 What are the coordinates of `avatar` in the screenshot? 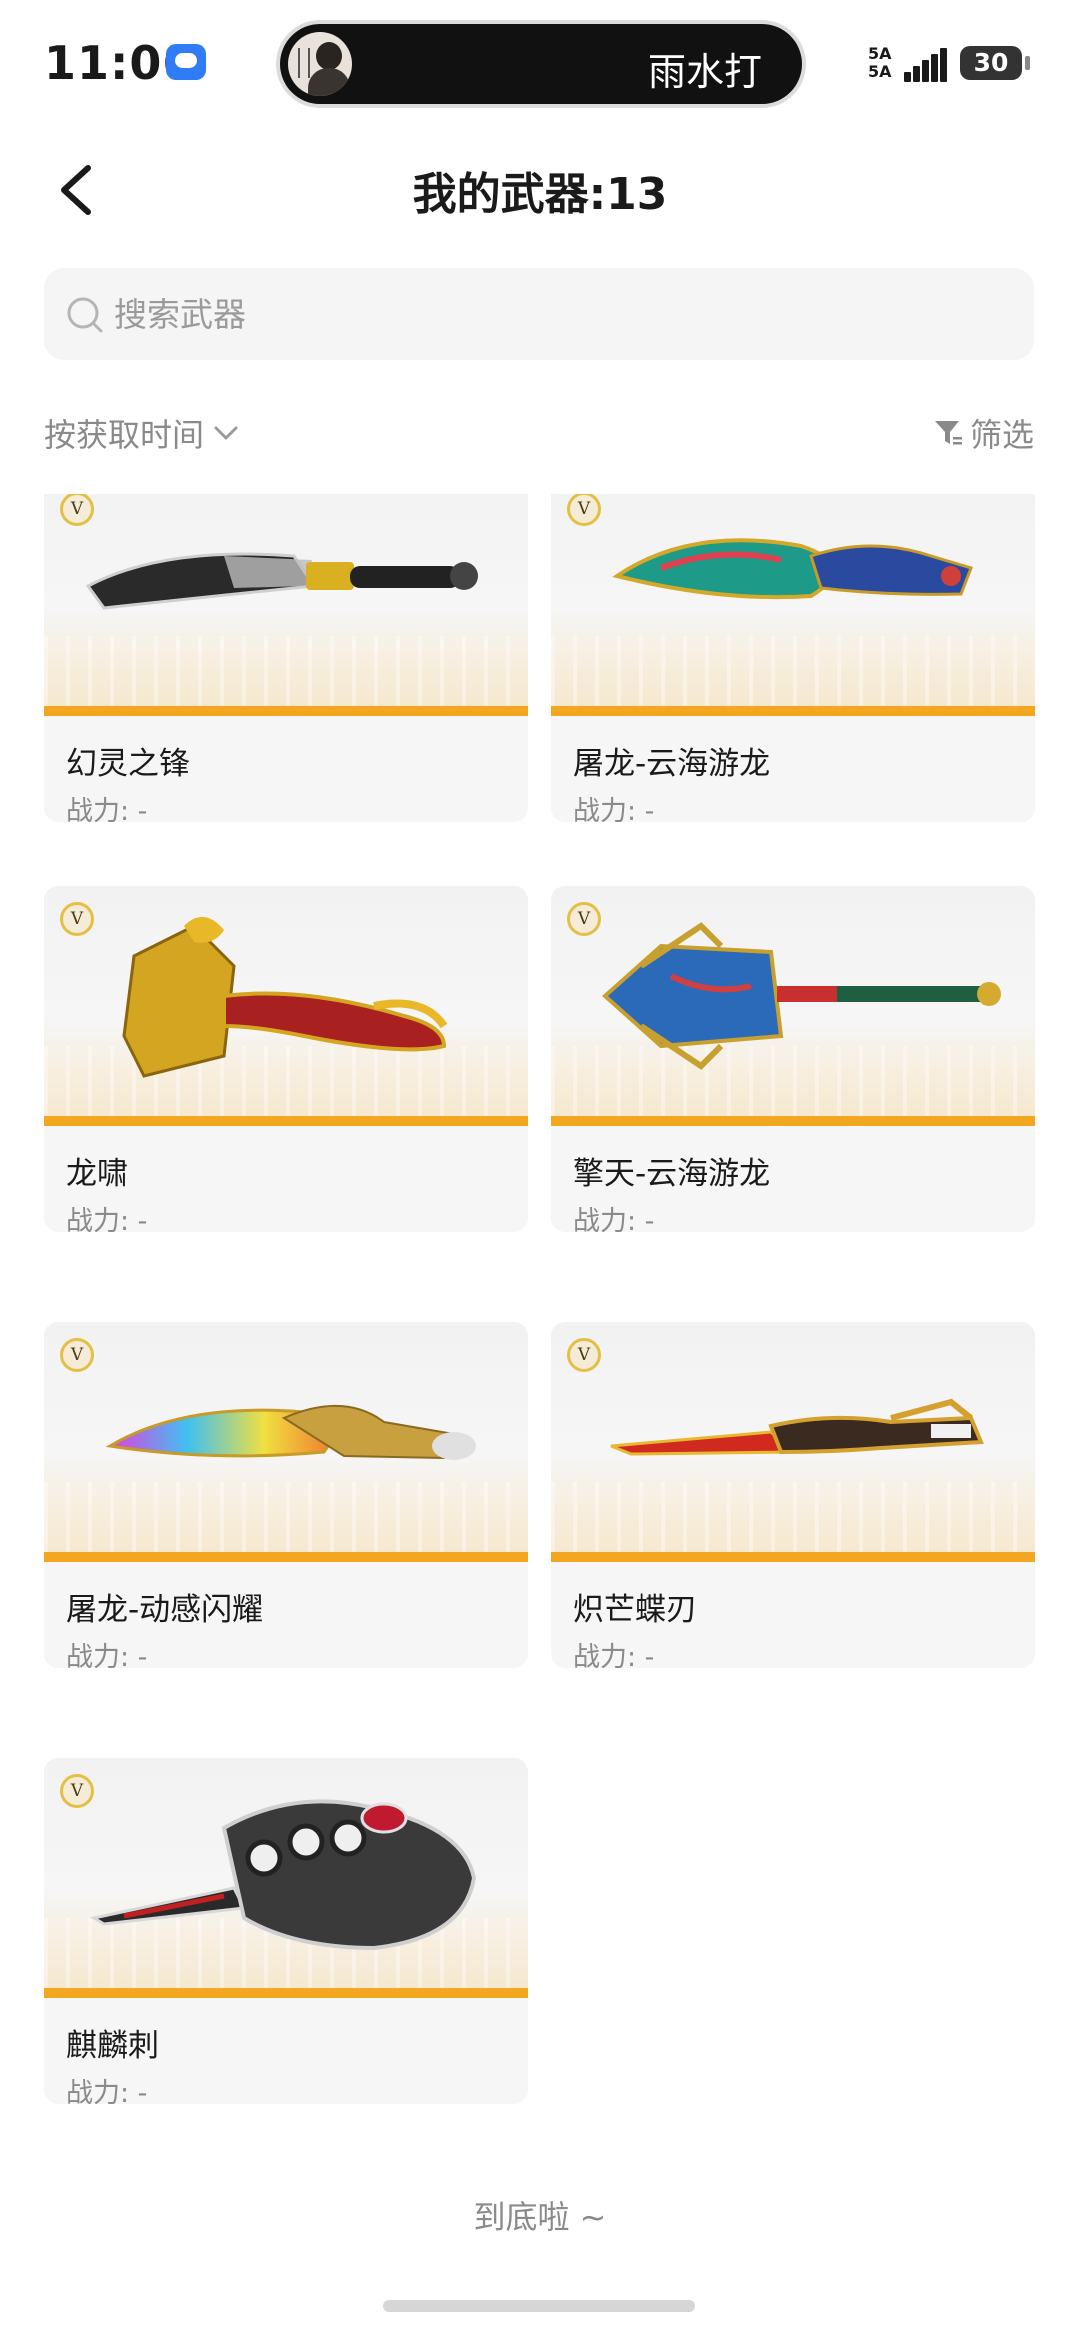 It's located at (320, 64).